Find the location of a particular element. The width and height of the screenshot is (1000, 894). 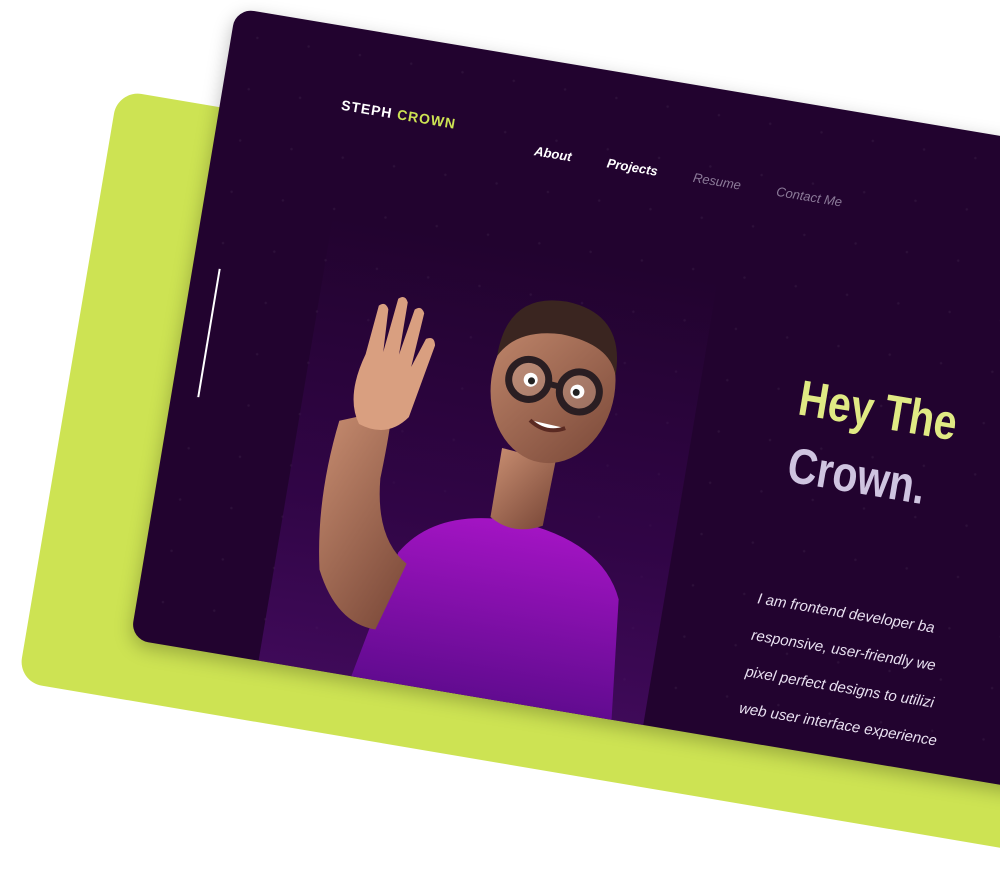

main-nav: About Projects Resume Contact Me is located at coordinates (688, 176).